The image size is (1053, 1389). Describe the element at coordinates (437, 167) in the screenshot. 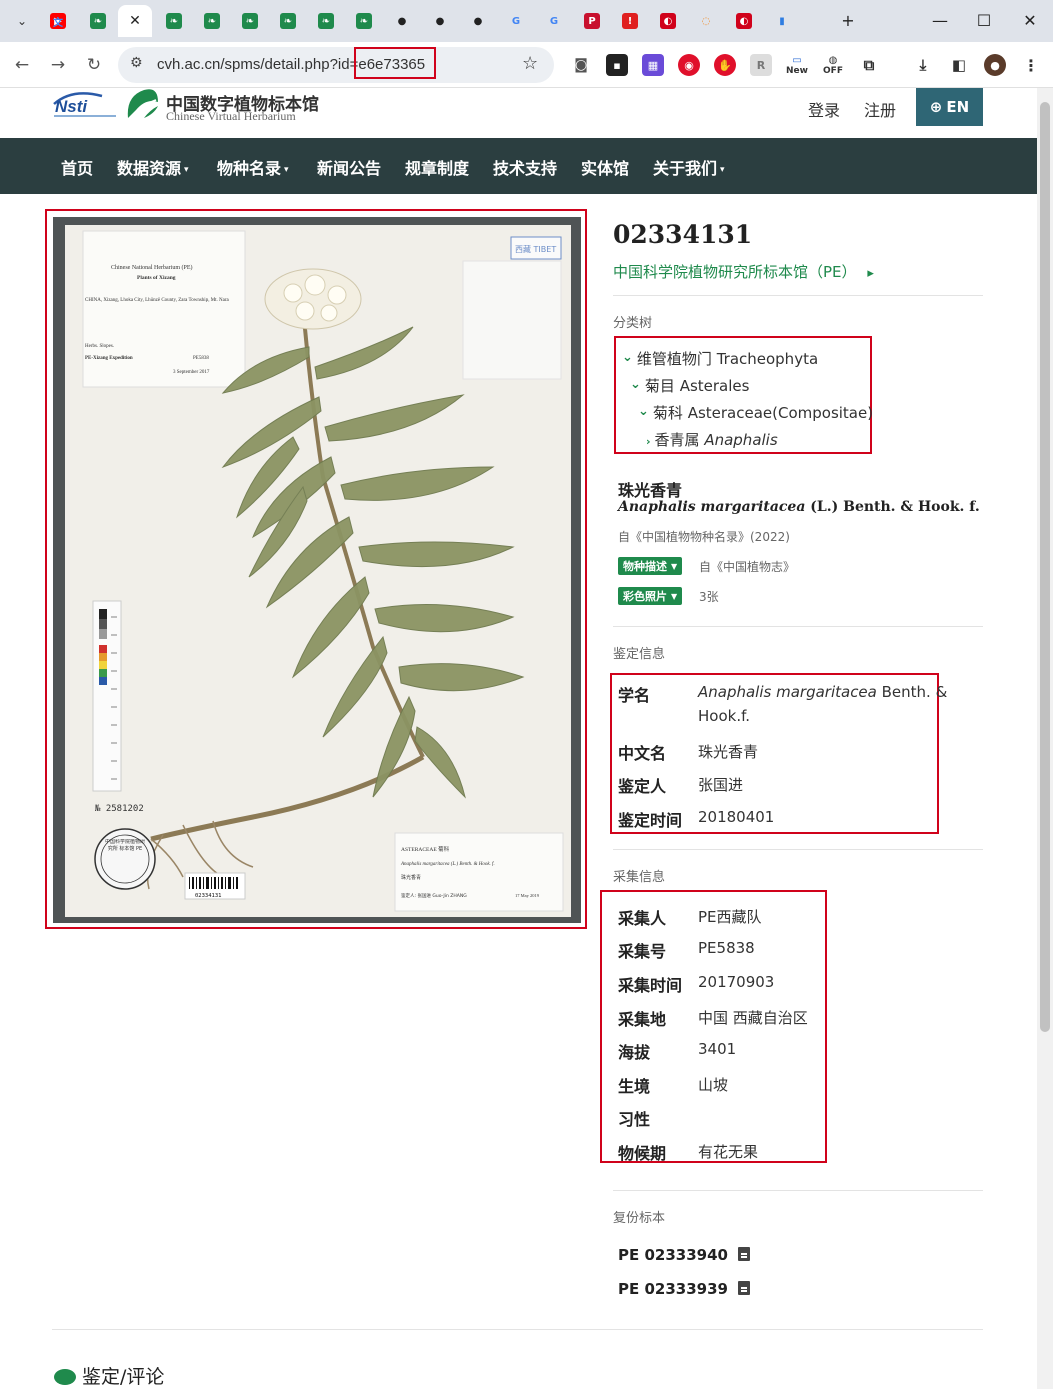

I see `nav-item: 规章制度` at that location.